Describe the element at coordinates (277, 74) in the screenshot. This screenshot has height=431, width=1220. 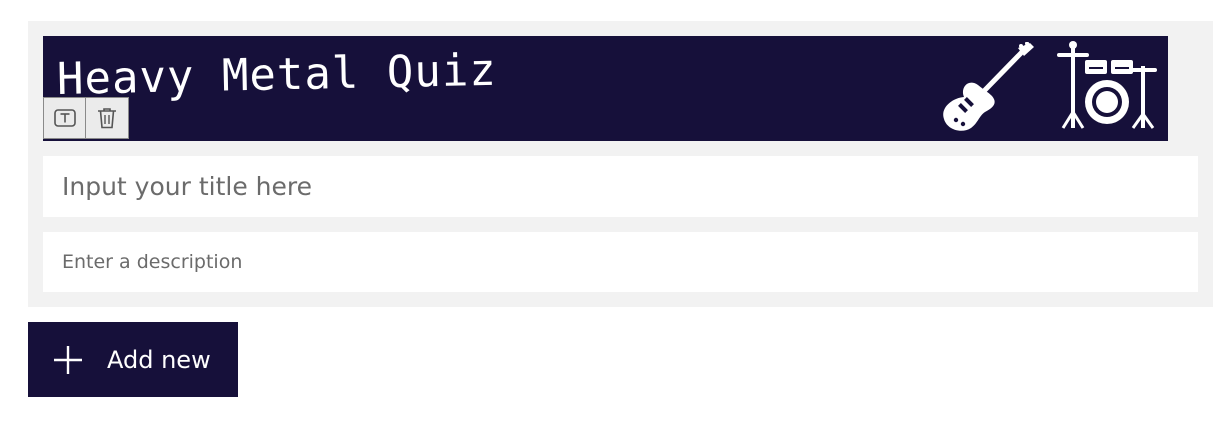
I see `banner-title: Heavy Metal Quiz` at that location.